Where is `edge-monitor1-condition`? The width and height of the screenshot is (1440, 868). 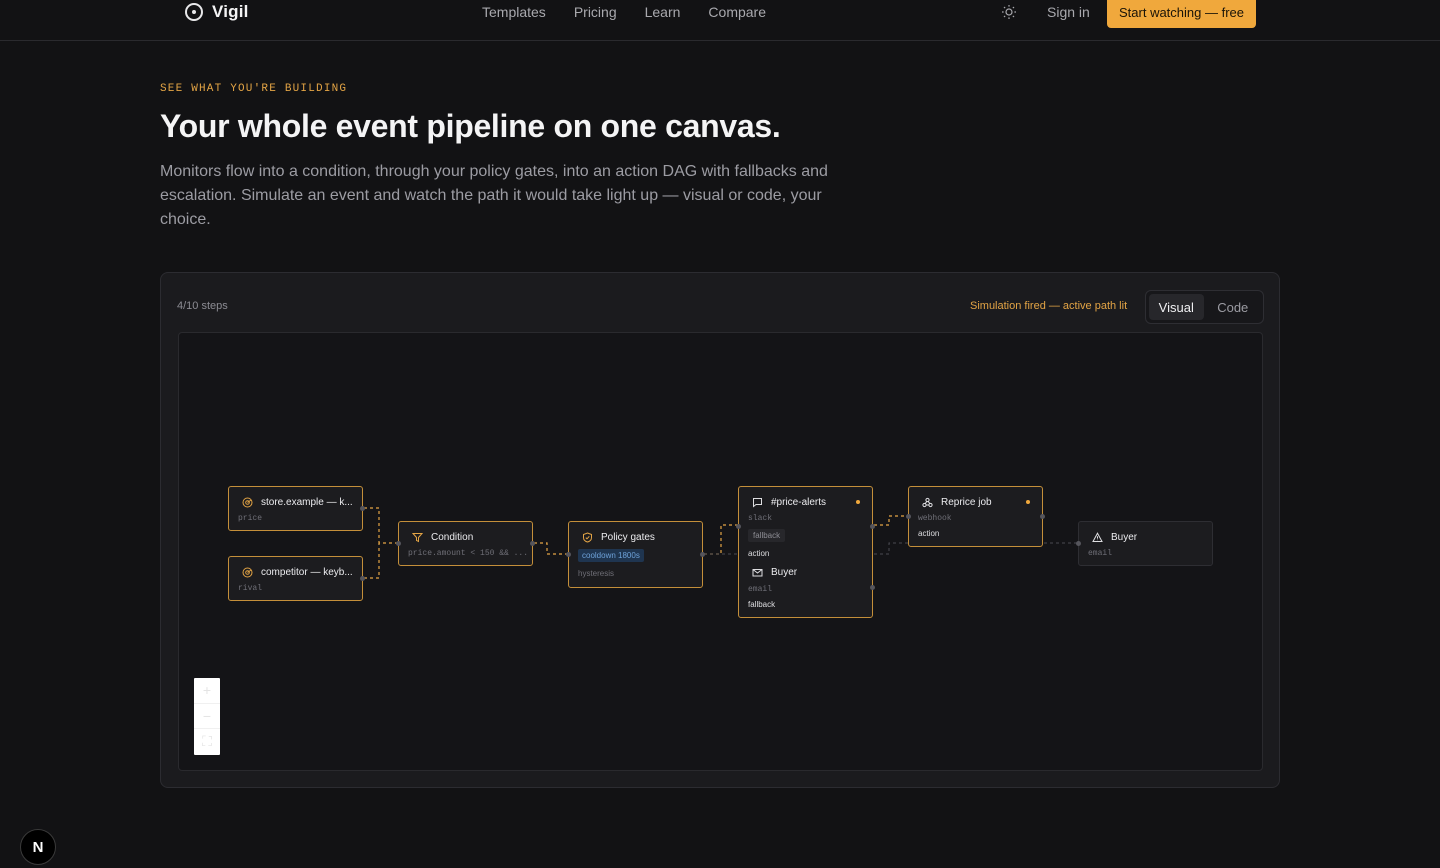 edge-monitor1-condition is located at coordinates (380, 525).